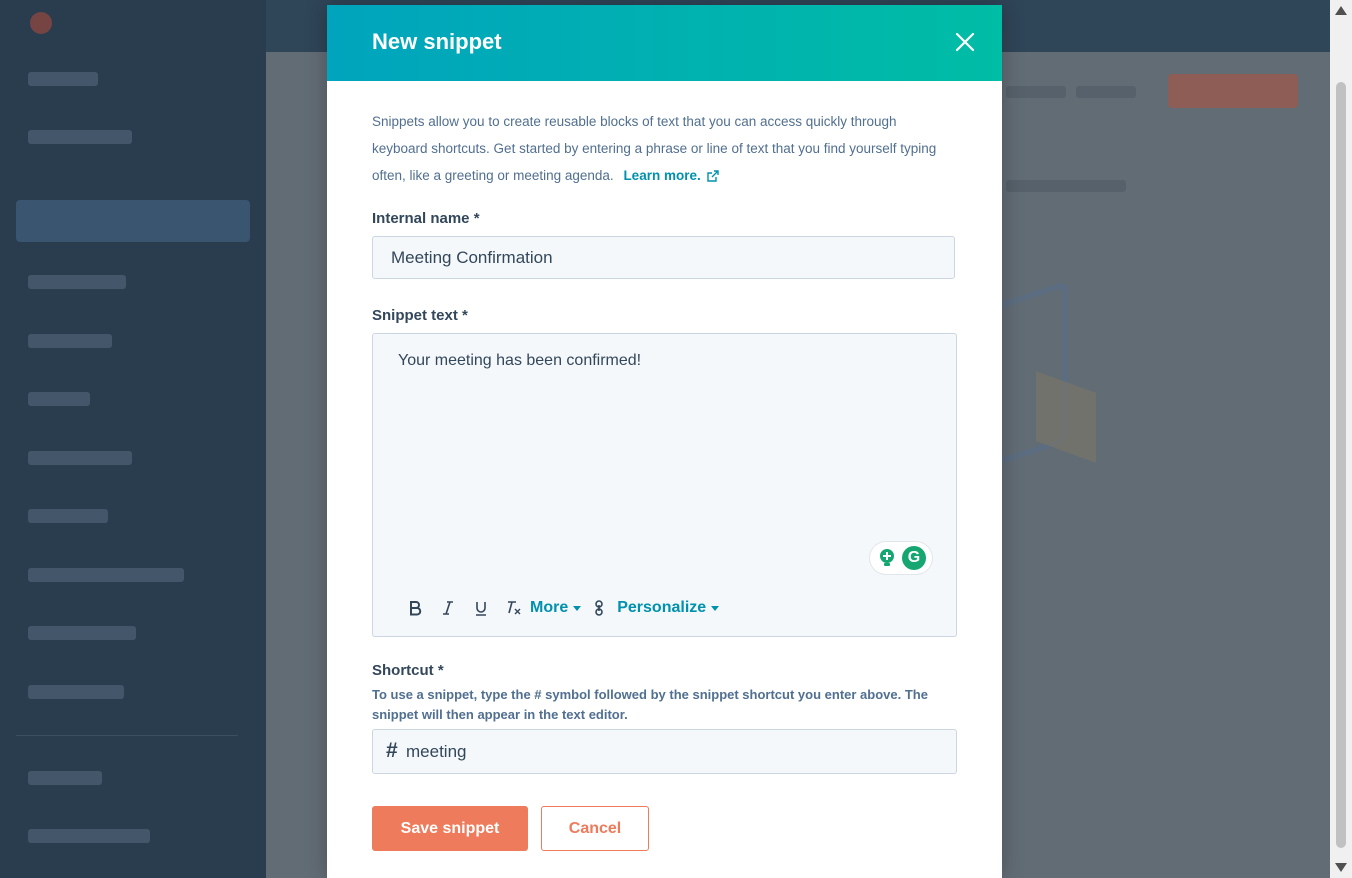 Image resolution: width=1352 pixels, height=878 pixels. I want to click on bold-button, so click(414, 608).